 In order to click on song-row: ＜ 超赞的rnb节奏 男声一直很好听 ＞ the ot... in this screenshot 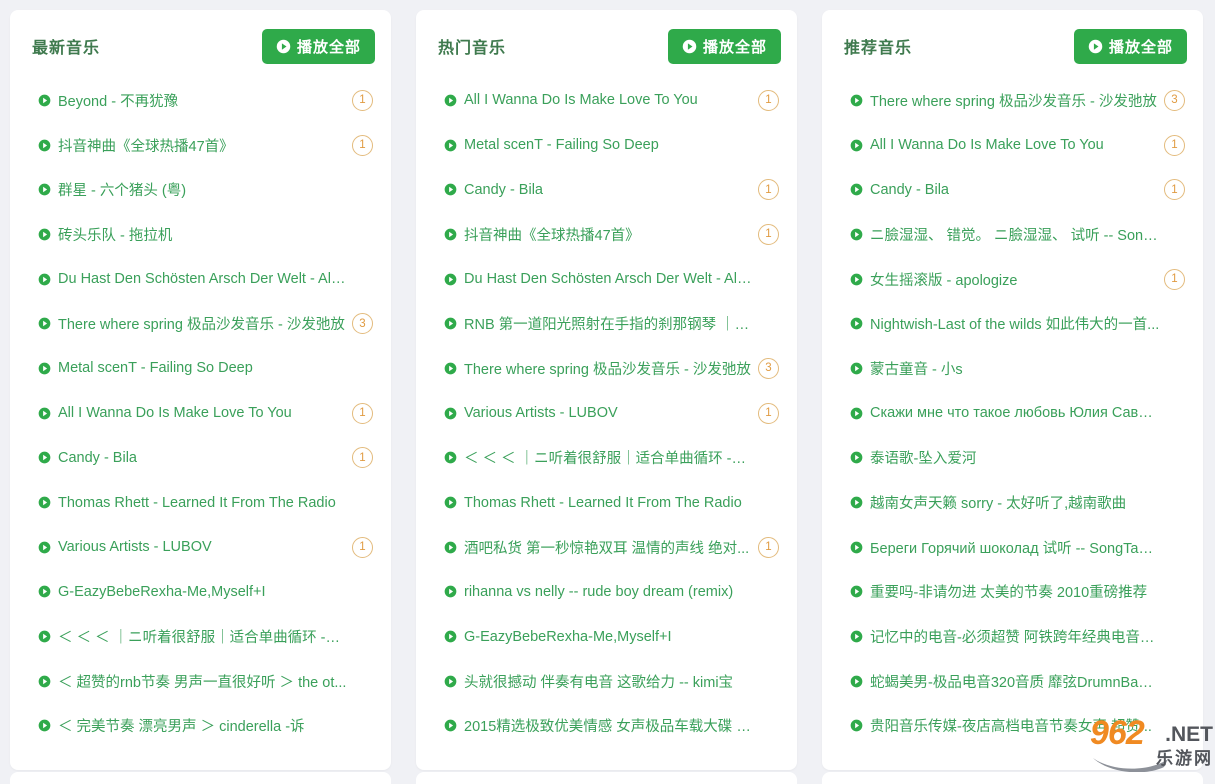, I will do `click(200, 681)`.